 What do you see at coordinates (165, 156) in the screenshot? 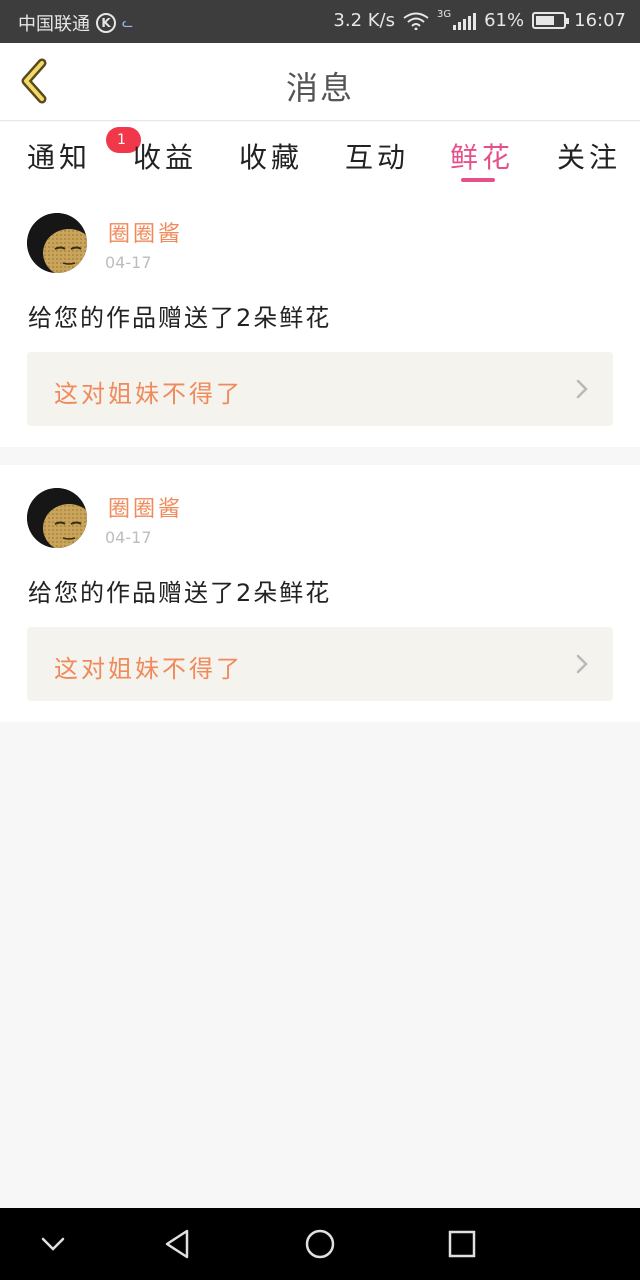
I see `tab-earnings: 收益` at bounding box center [165, 156].